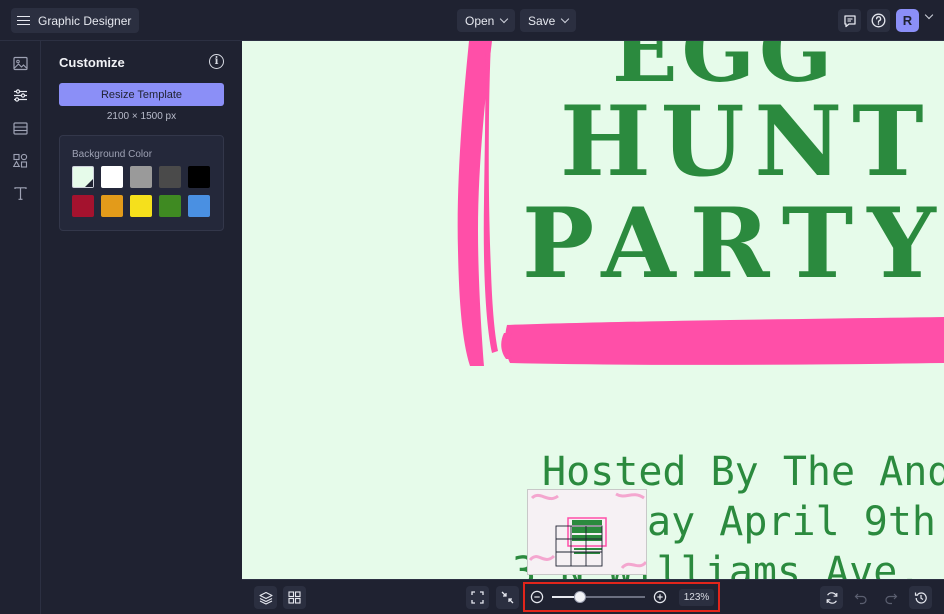 This screenshot has height=614, width=944. Describe the element at coordinates (112, 154) in the screenshot. I see `background-color-label: Background Color` at that location.